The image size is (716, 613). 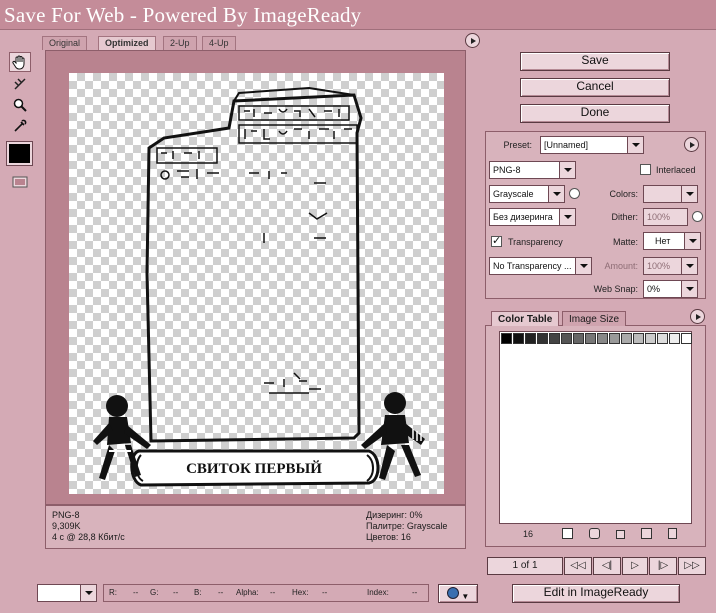 What do you see at coordinates (507, 170) in the screenshot?
I see `format-value: PNG-8` at bounding box center [507, 170].